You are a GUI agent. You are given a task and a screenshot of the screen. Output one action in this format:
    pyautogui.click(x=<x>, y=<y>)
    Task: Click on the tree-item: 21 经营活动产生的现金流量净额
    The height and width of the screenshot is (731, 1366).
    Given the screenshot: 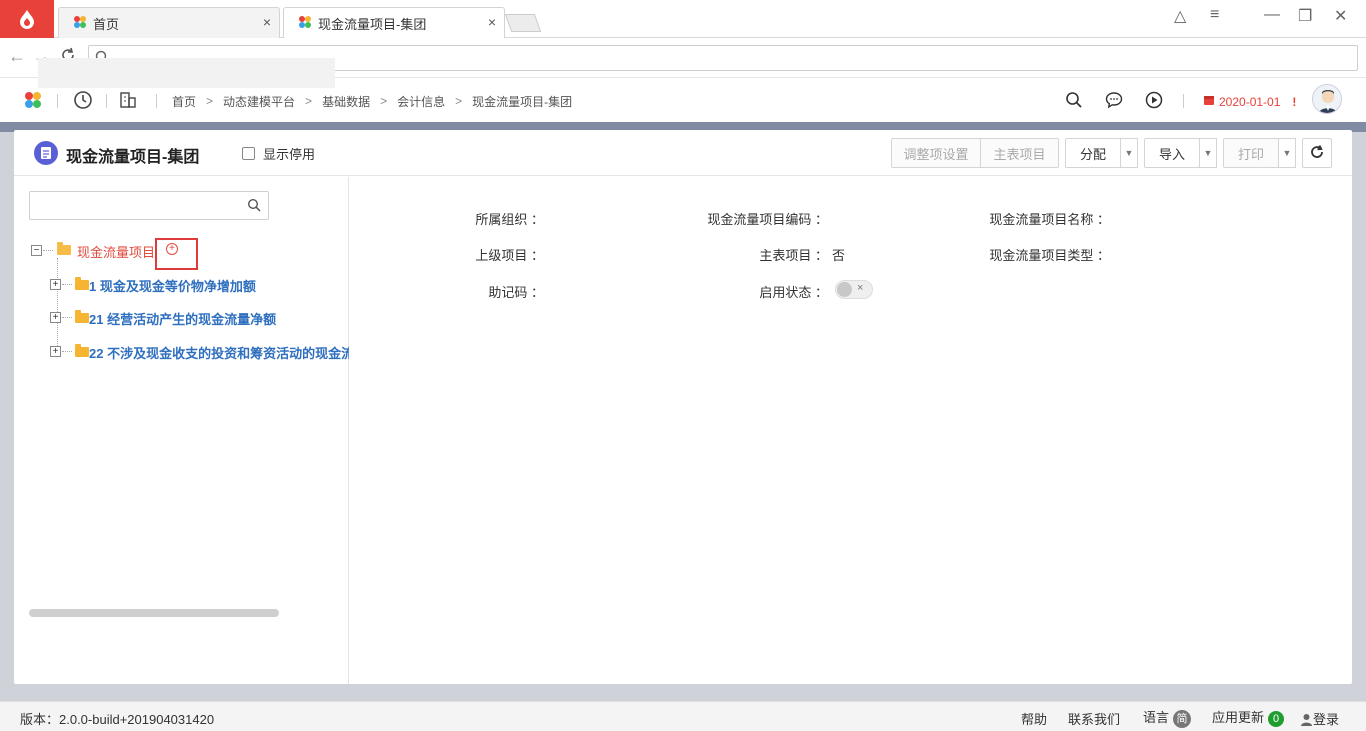 What is the action you would take?
    pyautogui.click(x=219, y=318)
    